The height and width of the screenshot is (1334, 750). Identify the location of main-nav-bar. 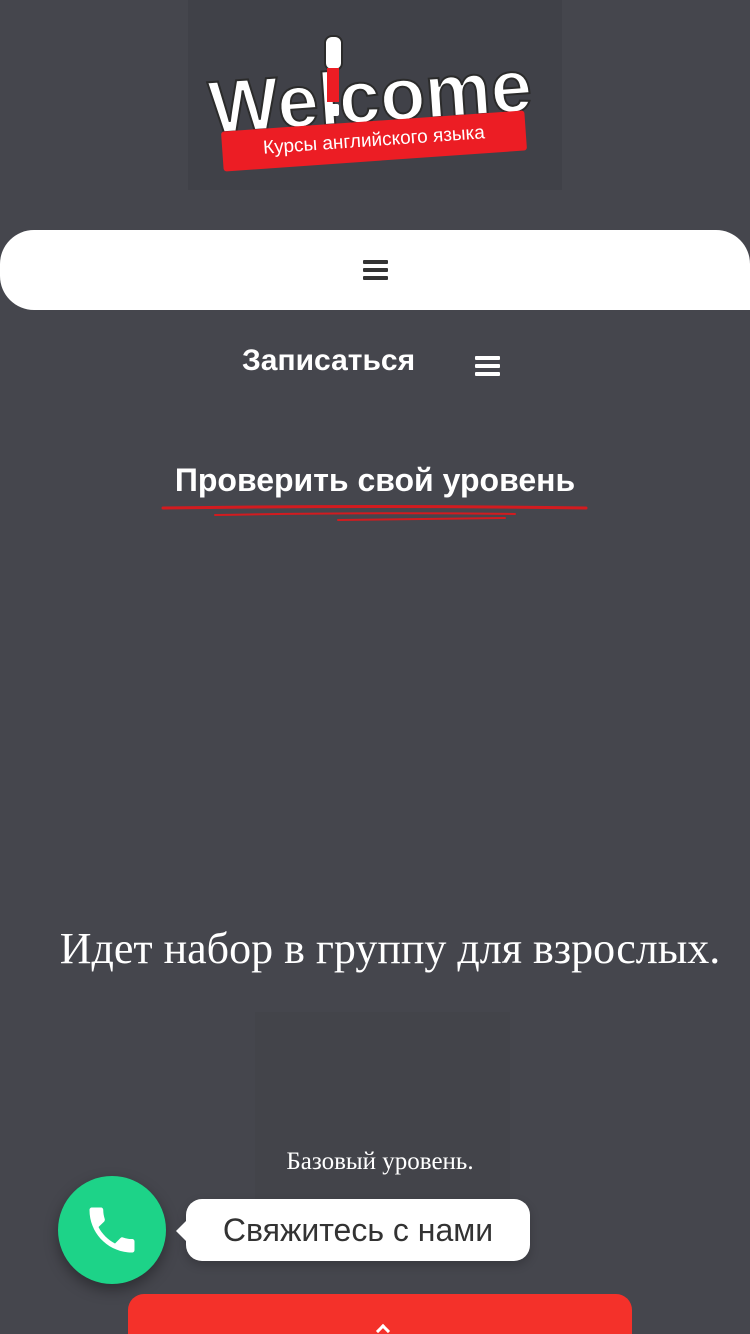
(375, 270).